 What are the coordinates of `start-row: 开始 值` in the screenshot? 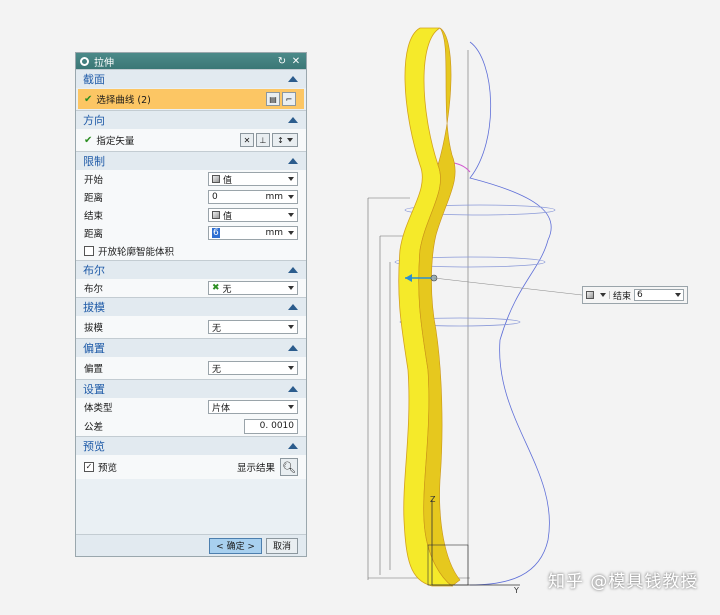 It's located at (191, 179).